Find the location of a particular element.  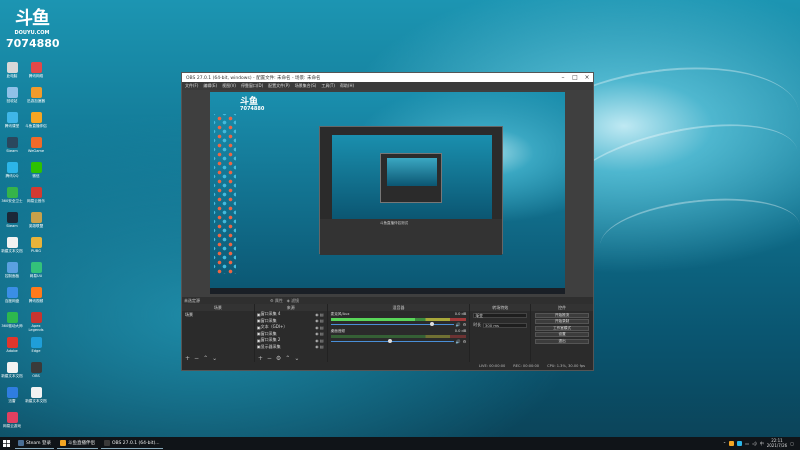

volume-icon: ◁) is located at coordinates (754, 443).